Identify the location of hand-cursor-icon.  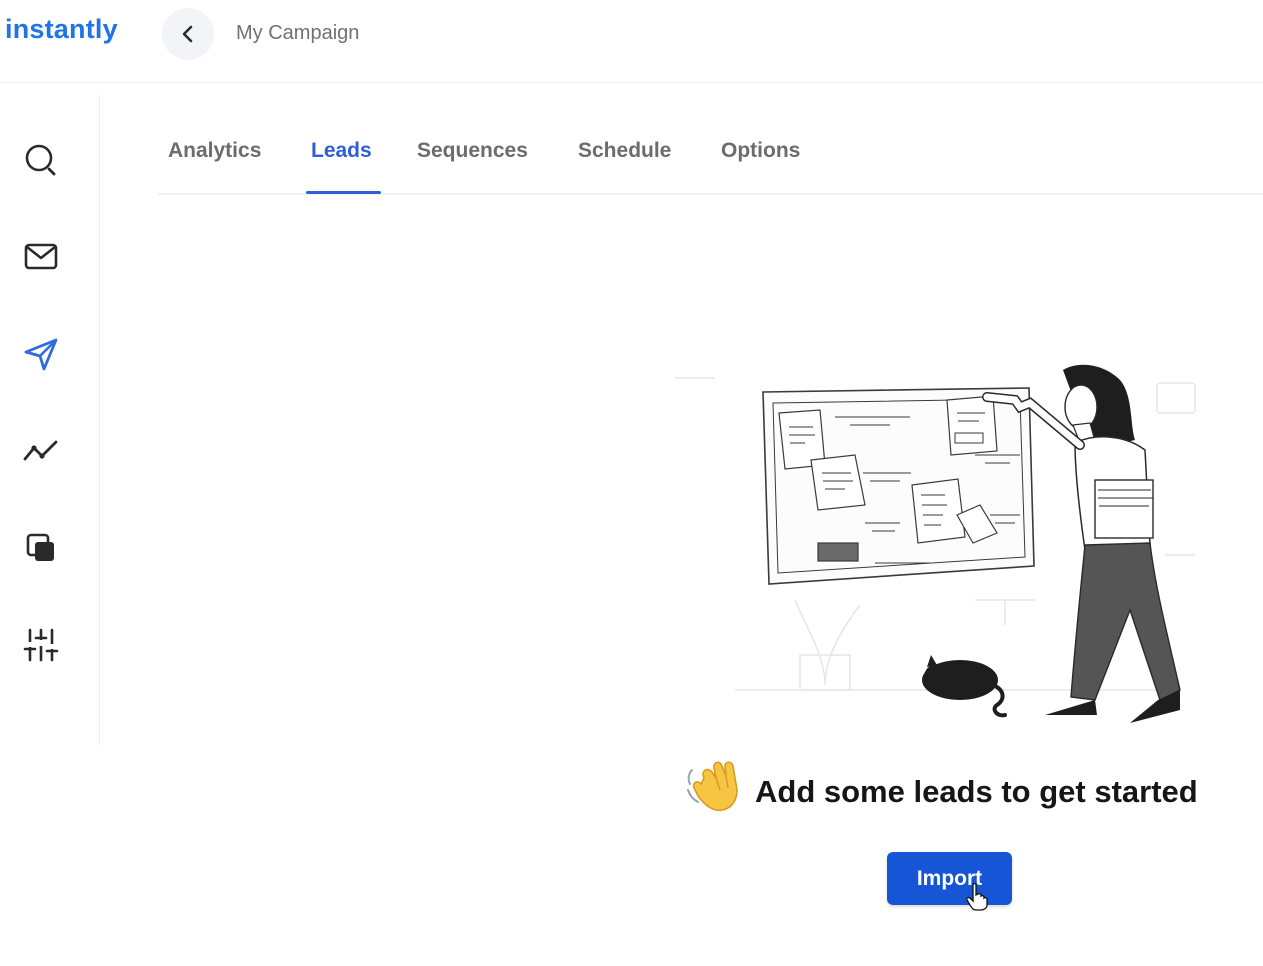
(977, 897).